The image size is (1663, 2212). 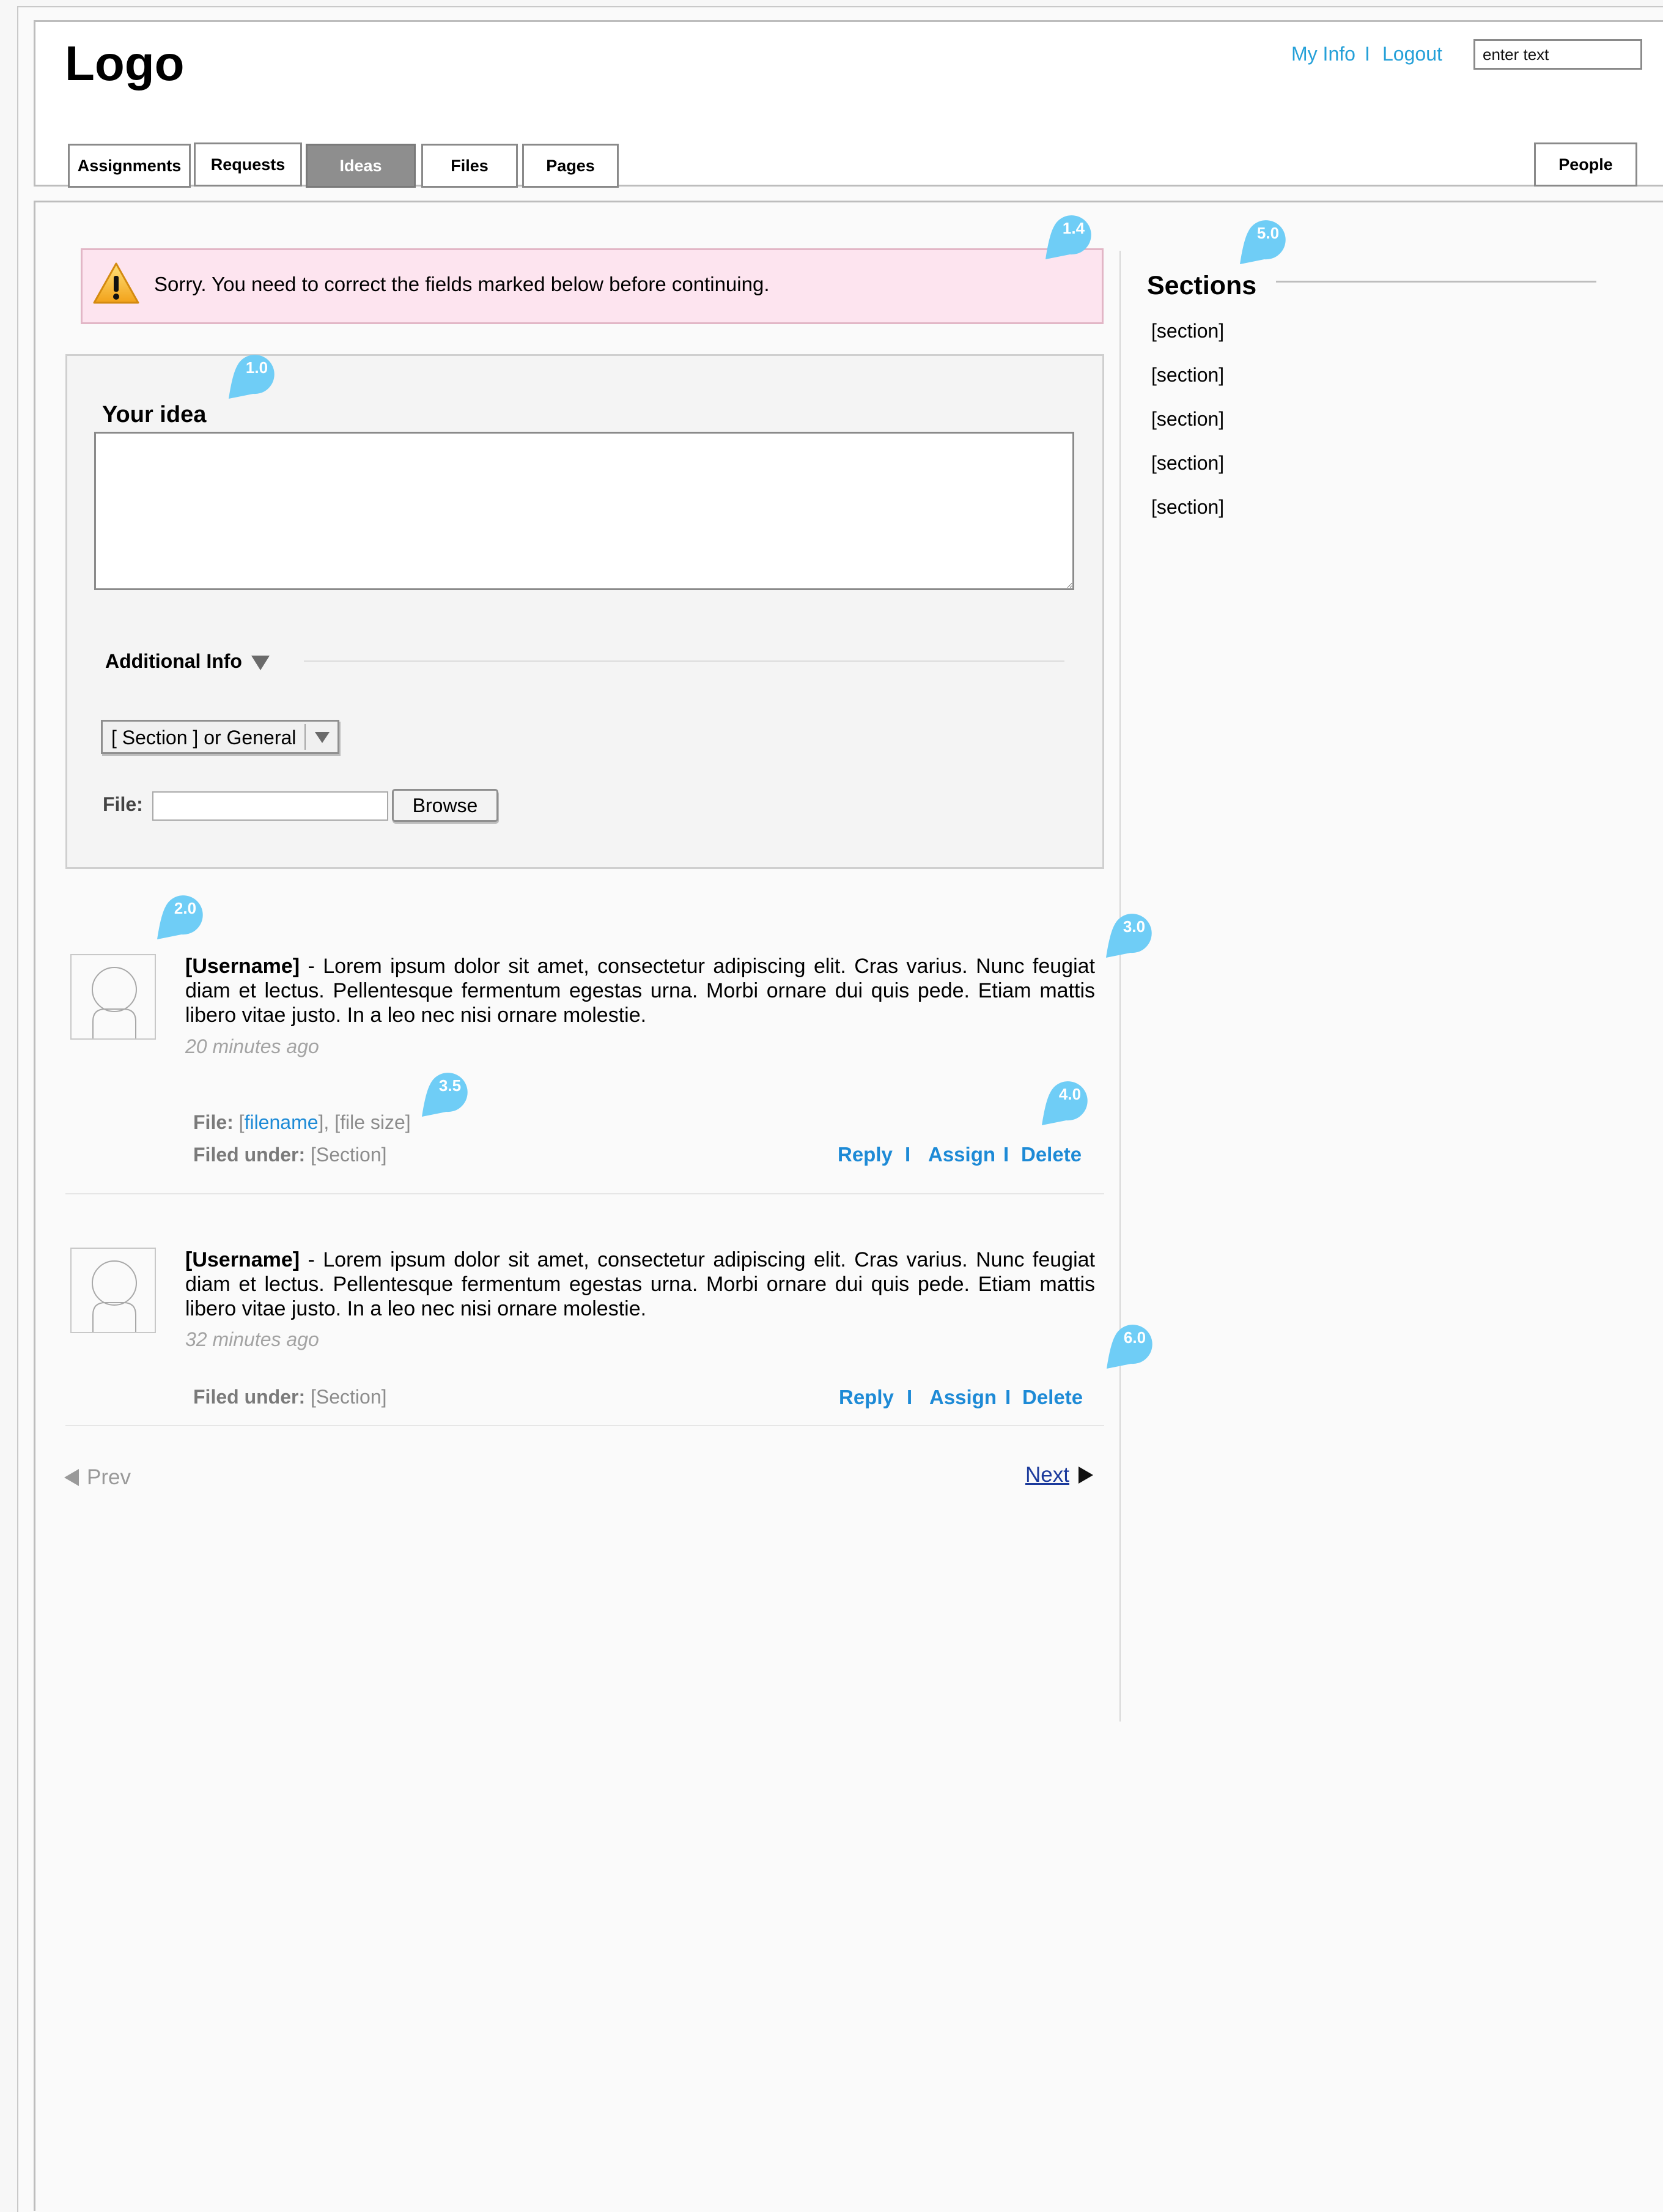 What do you see at coordinates (109, 1477) in the screenshot?
I see `prev-label: Prev` at bounding box center [109, 1477].